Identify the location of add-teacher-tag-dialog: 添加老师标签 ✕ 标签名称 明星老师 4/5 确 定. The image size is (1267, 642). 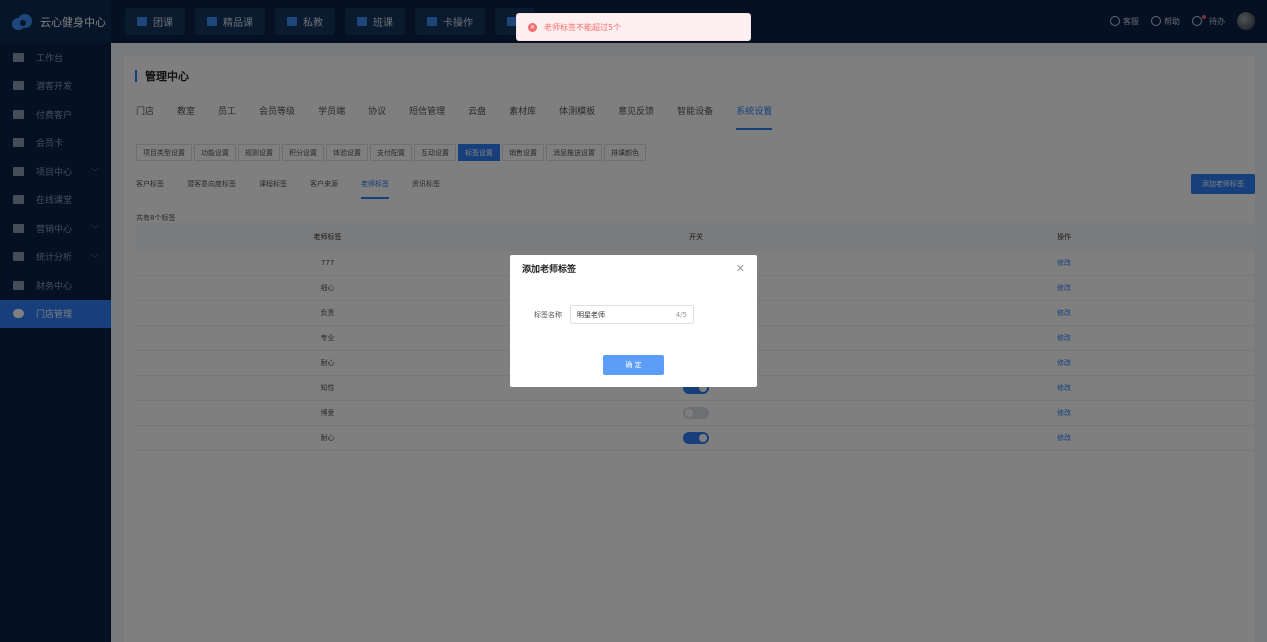
(633, 321).